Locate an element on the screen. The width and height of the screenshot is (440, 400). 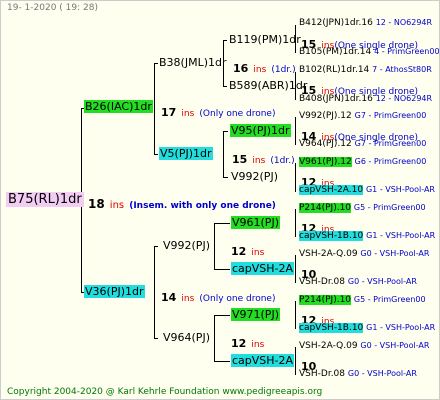
upper-b-queen: V5(PJ)1dr is located at coordinates (186, 153).